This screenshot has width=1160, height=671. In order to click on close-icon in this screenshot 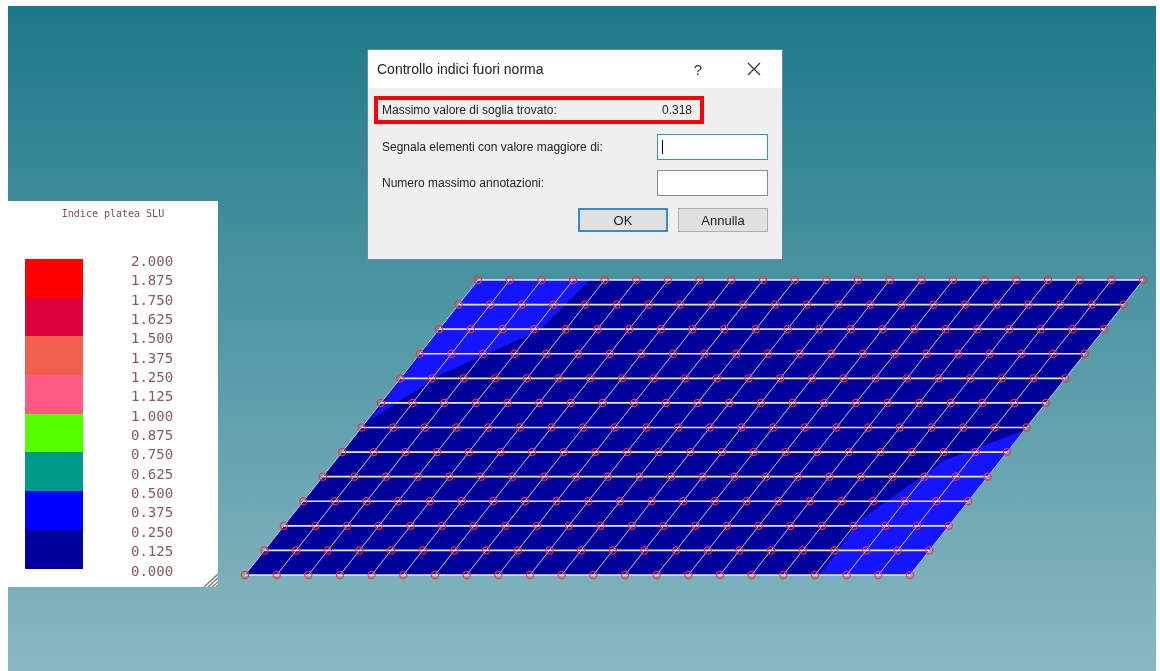, I will do `click(754, 69)`.